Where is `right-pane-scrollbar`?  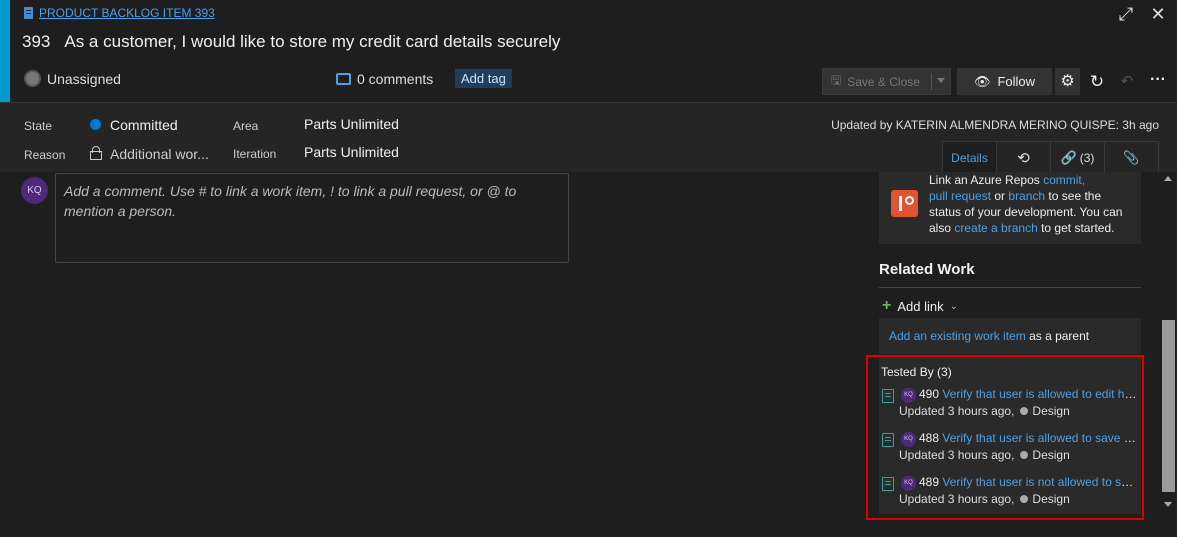 right-pane-scrollbar is located at coordinates (1168, 354).